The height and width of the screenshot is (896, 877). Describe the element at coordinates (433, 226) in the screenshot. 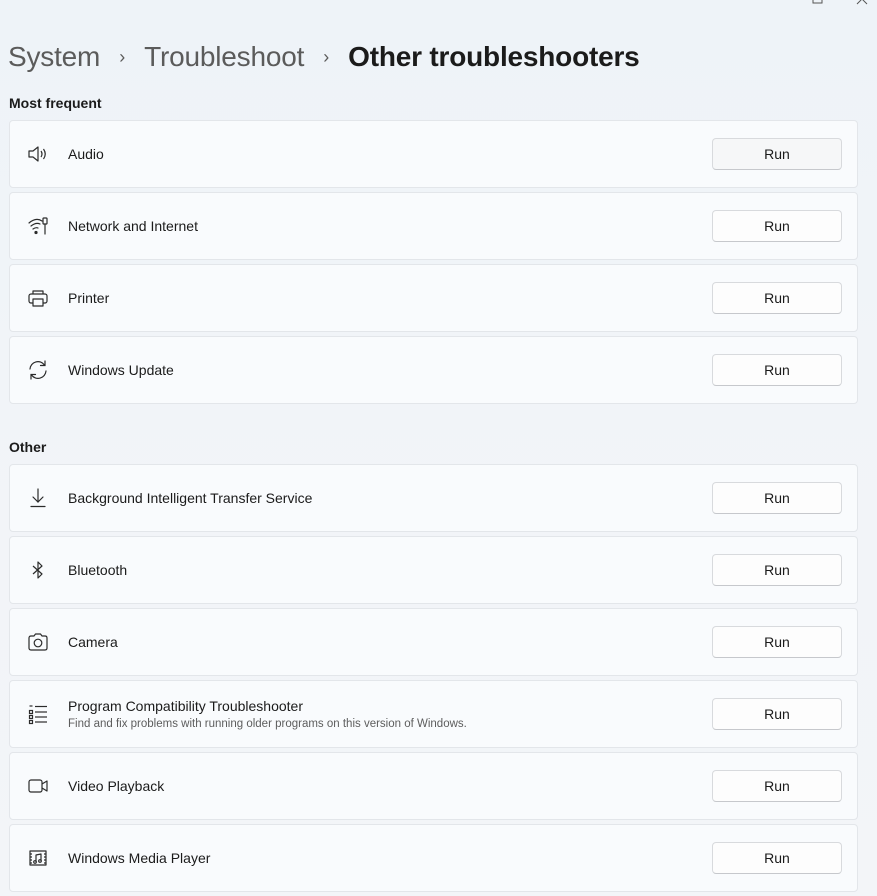

I see `troubleshooter-network: Network and Internet Run` at that location.